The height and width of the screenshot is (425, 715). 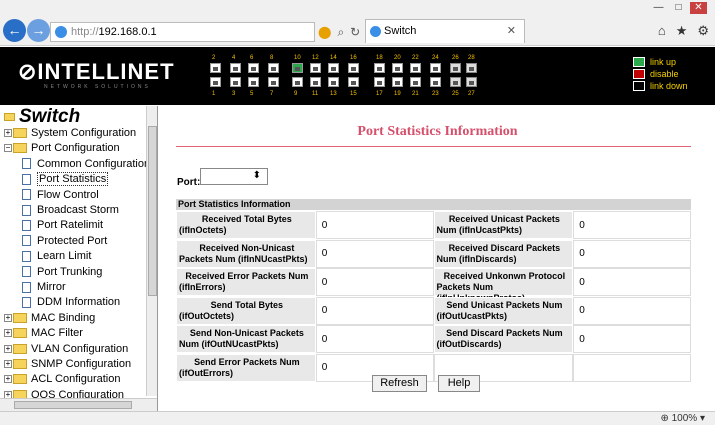 I want to click on sidebar-item: Common Configuration, so click(x=86, y=164).